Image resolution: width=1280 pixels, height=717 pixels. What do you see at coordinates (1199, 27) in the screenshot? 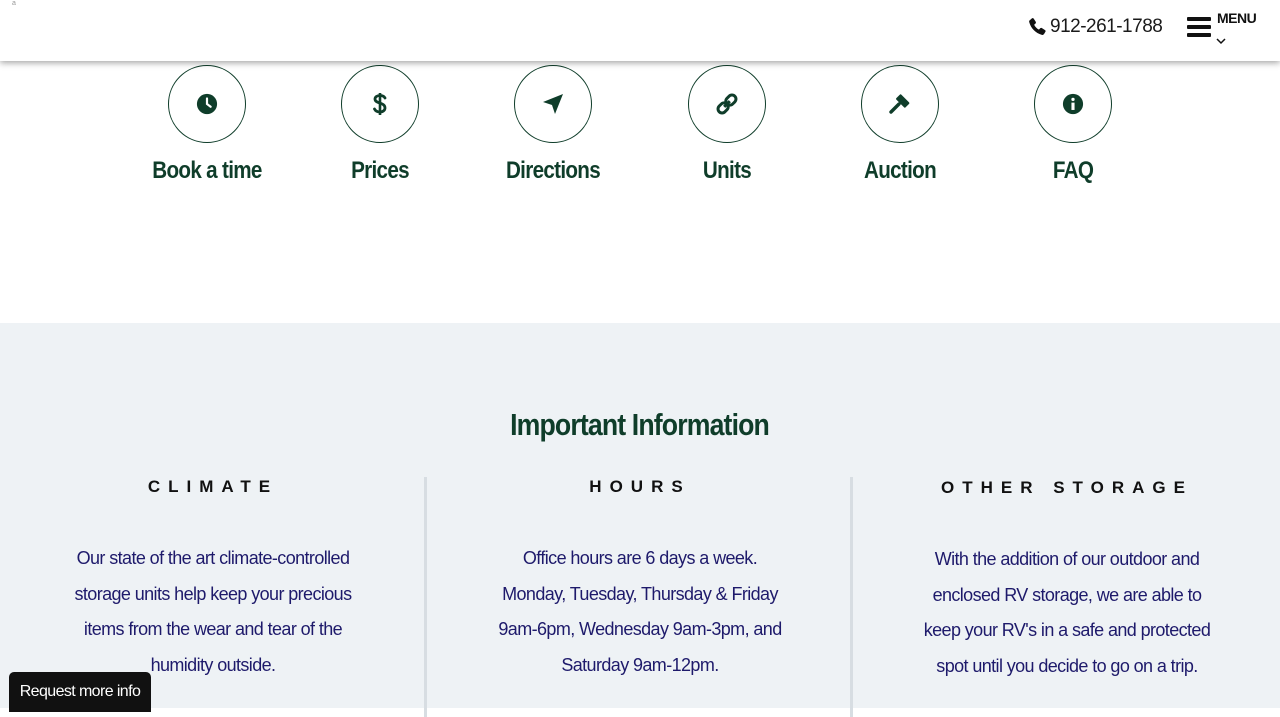
I see `hamburger-icon` at bounding box center [1199, 27].